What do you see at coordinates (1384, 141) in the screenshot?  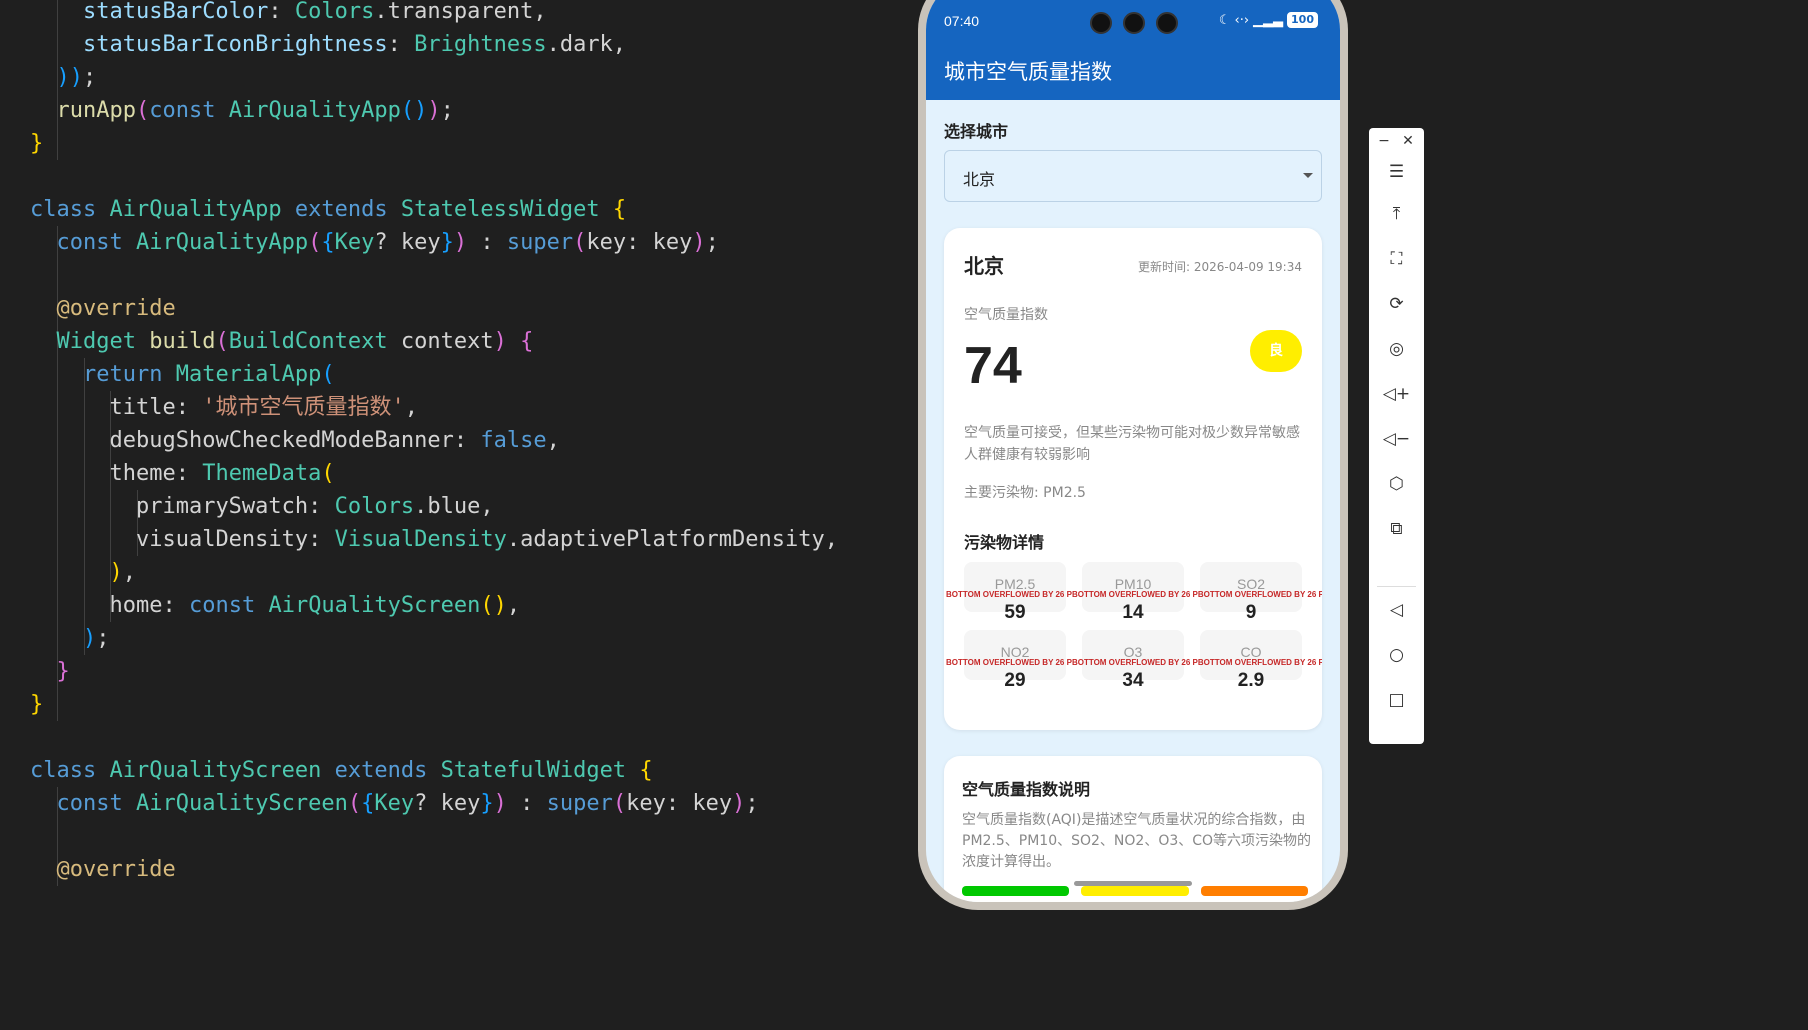 I see `minimize-icon: −` at bounding box center [1384, 141].